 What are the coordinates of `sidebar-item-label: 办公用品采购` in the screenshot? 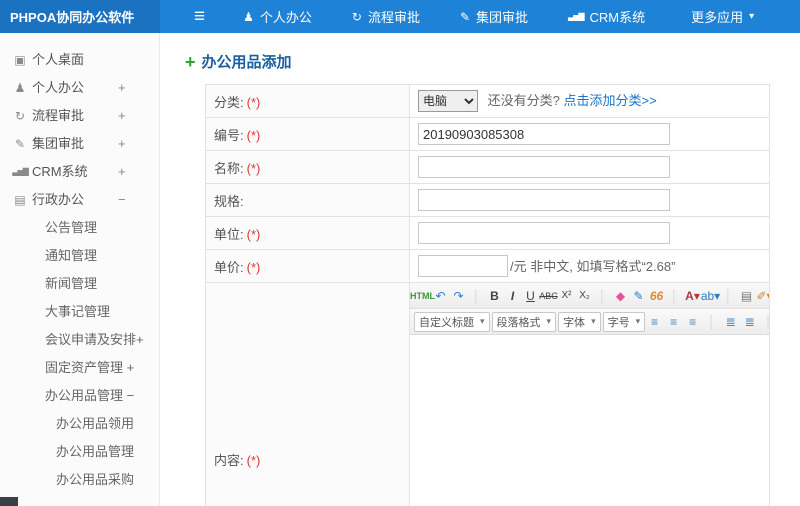 It's located at (95, 479).